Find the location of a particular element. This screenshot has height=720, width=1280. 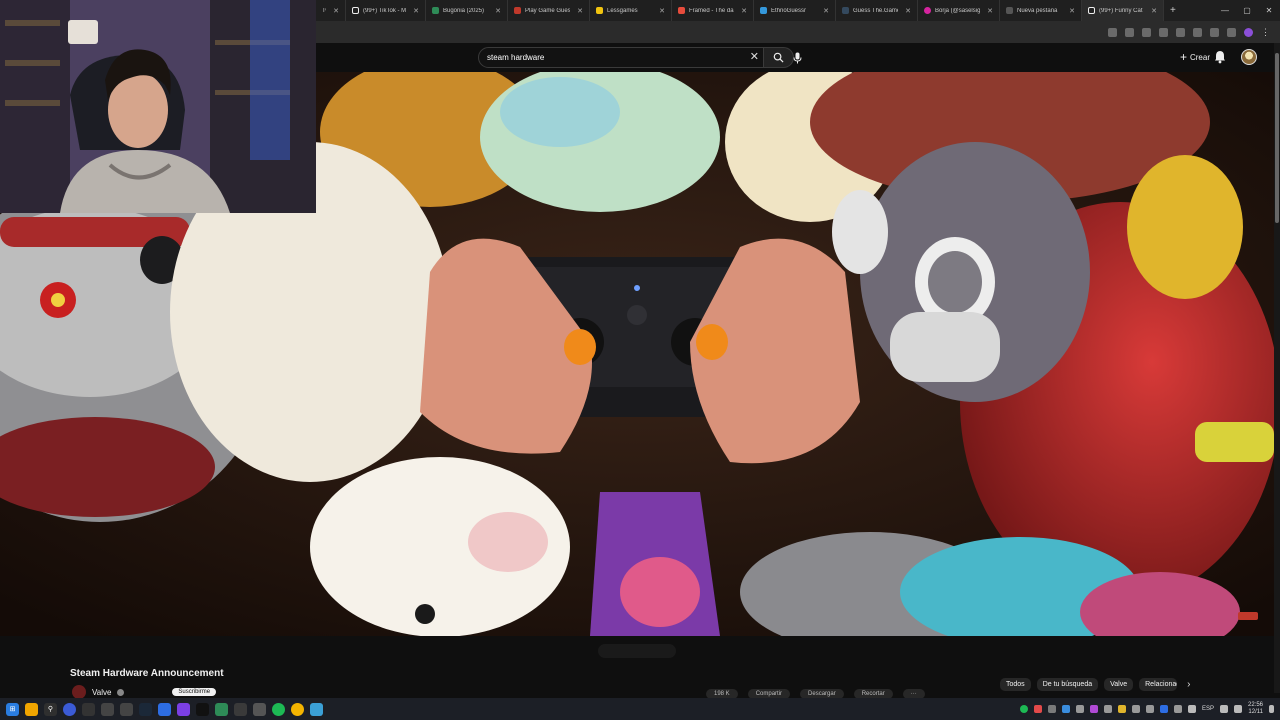

steam-icon is located at coordinates (145, 709).